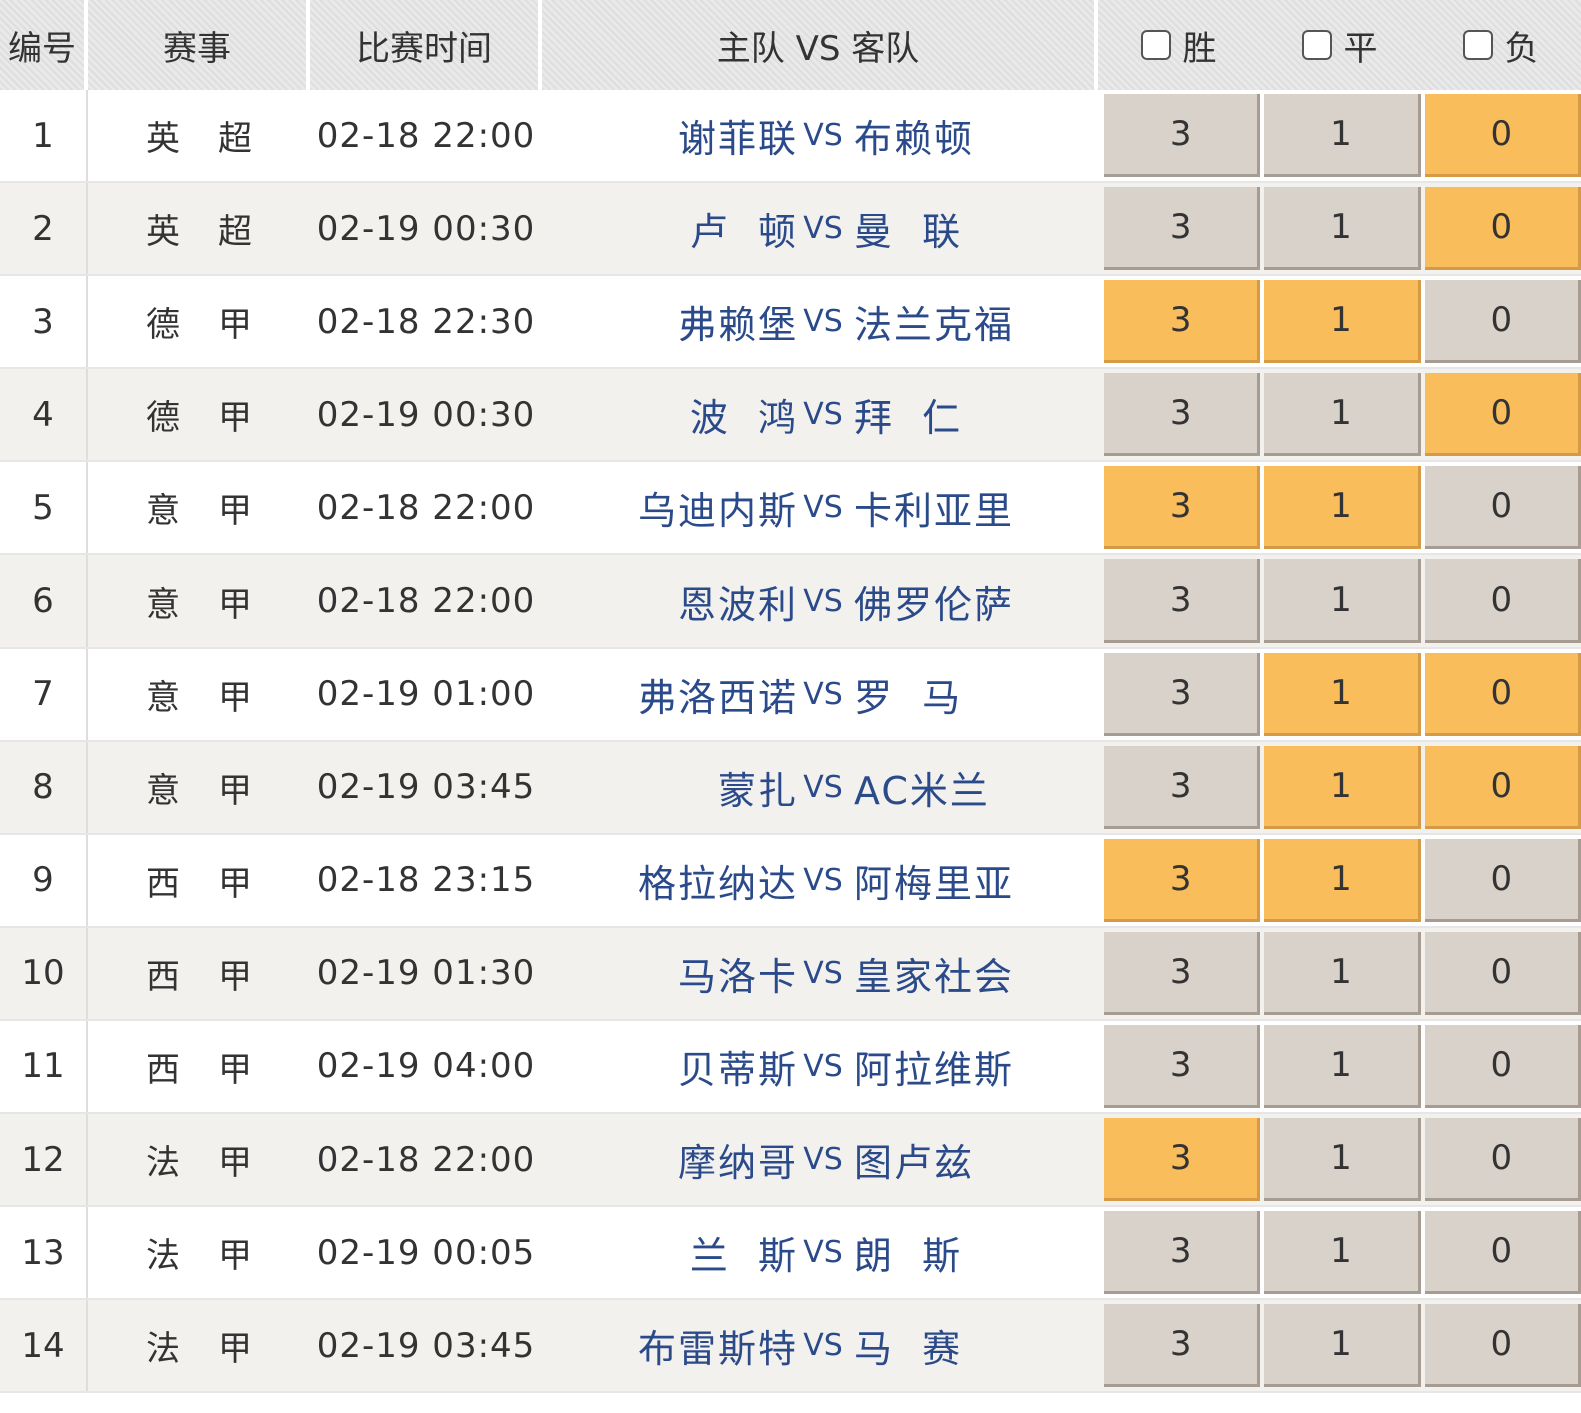 This screenshot has height=1413, width=1581. Describe the element at coordinates (426, 321) in the screenshot. I see `row-time: 02-18 22:30` at that location.